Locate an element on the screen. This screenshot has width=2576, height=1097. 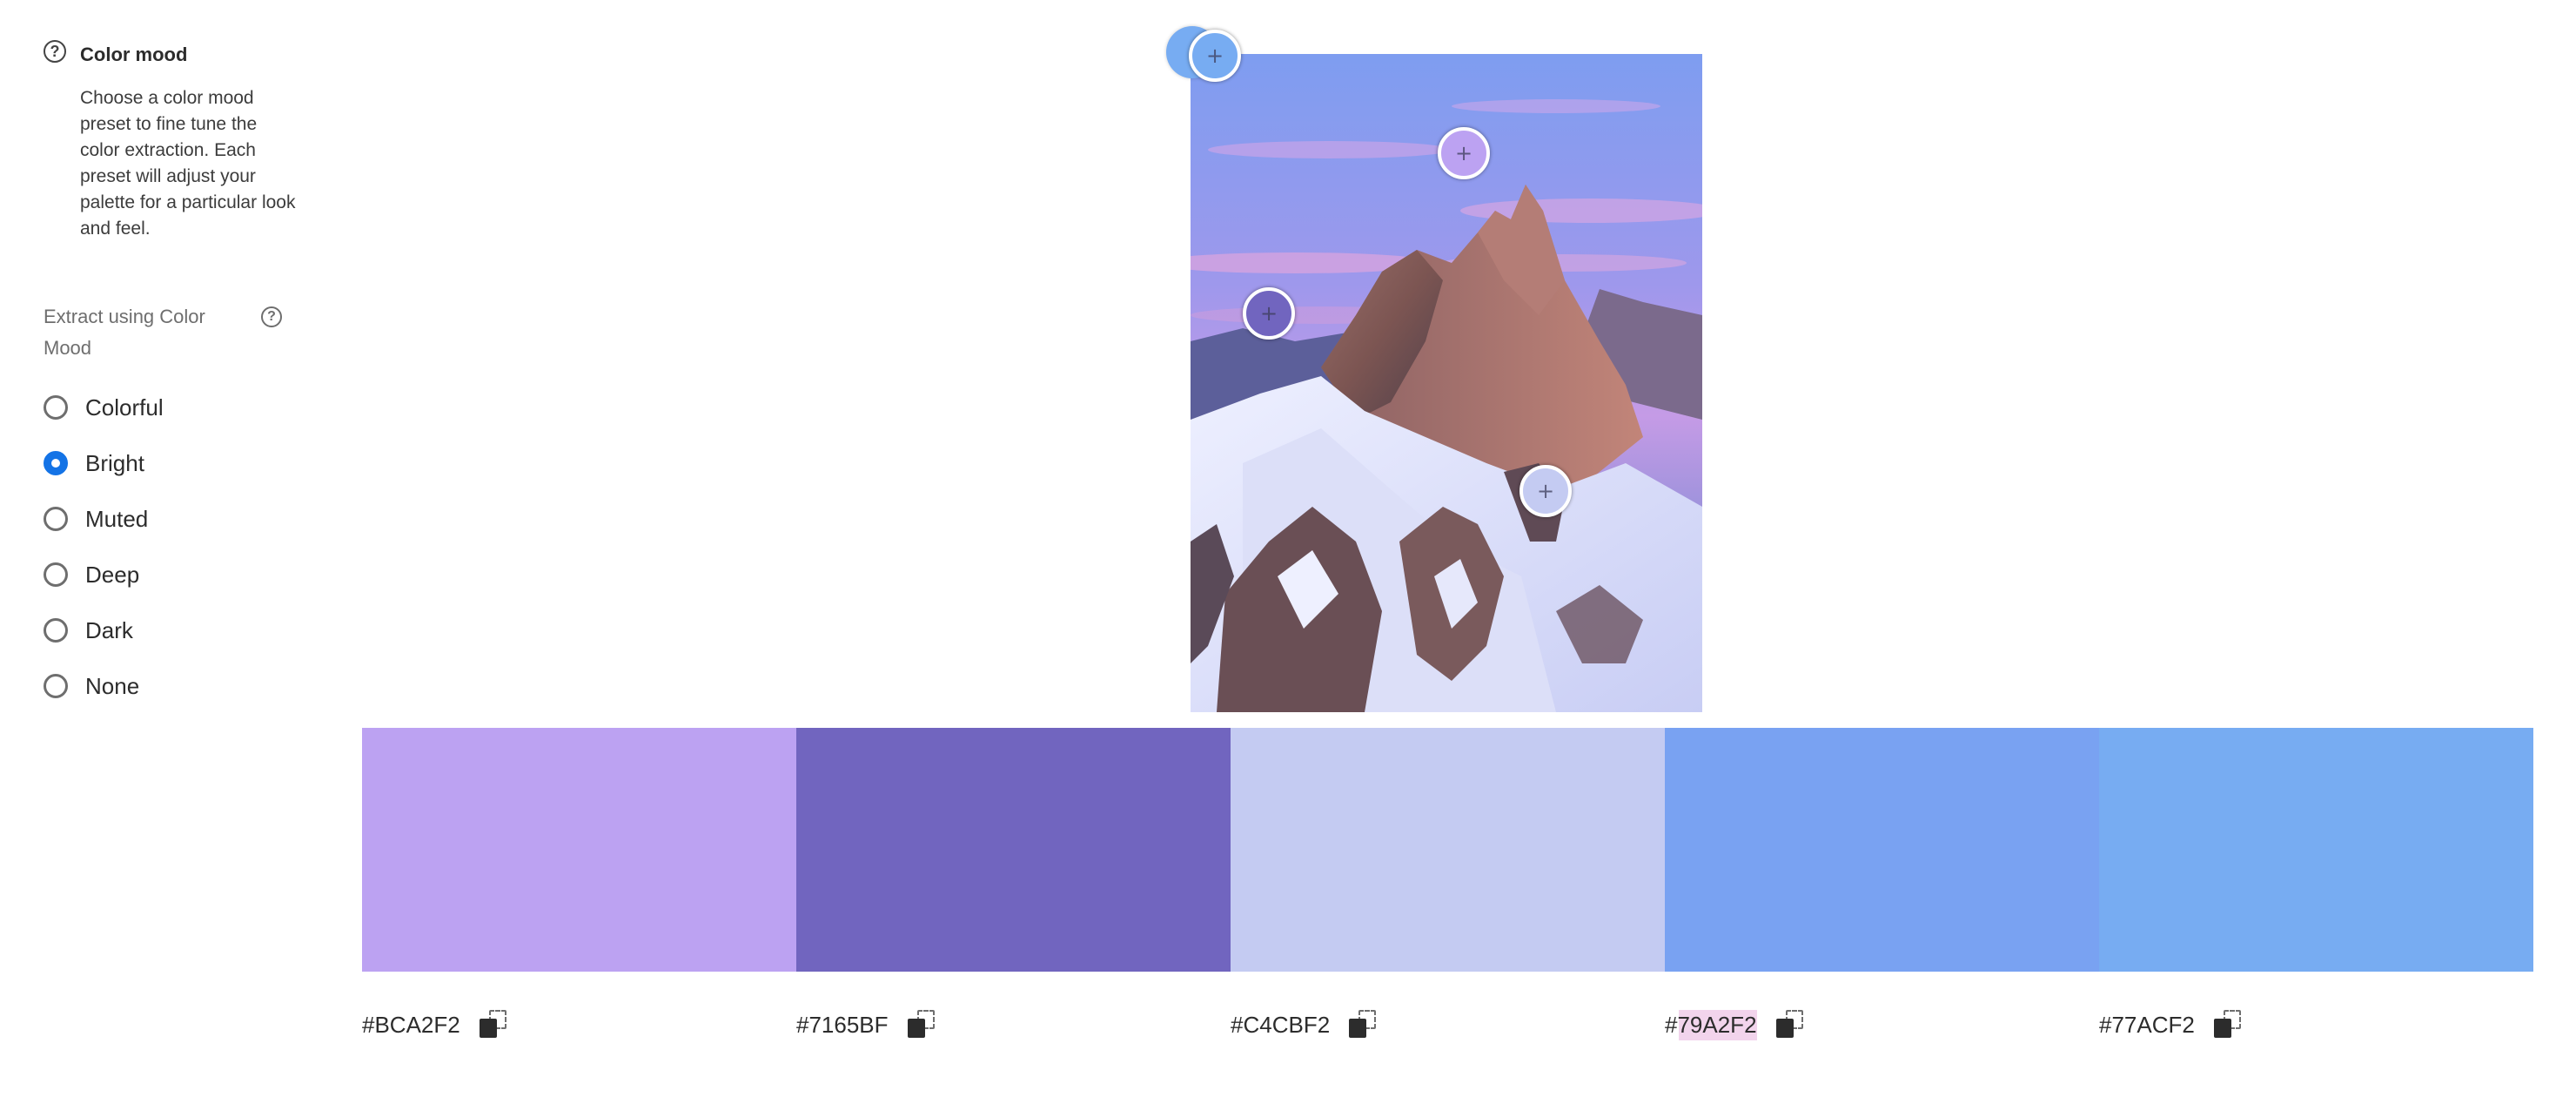
radio-label: Colorful is located at coordinates (124, 408).